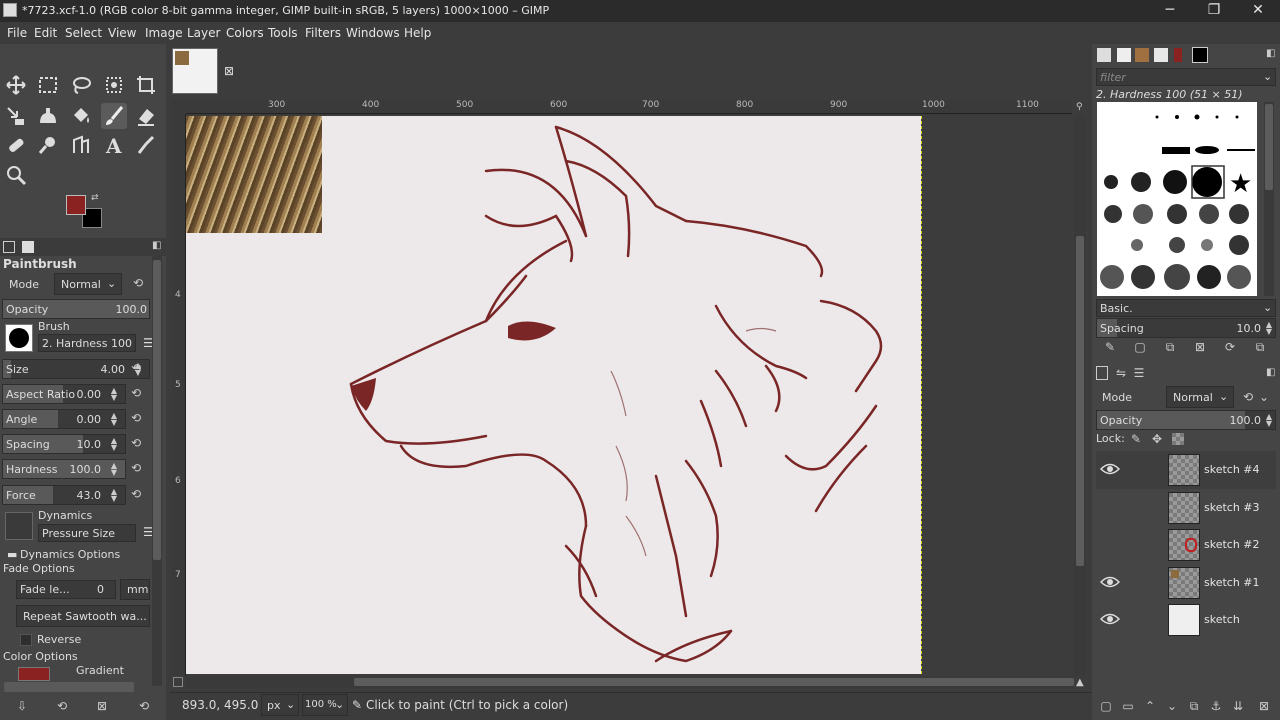 The width and height of the screenshot is (1280, 720). I want to click on menu-select: Select, so click(83, 33).